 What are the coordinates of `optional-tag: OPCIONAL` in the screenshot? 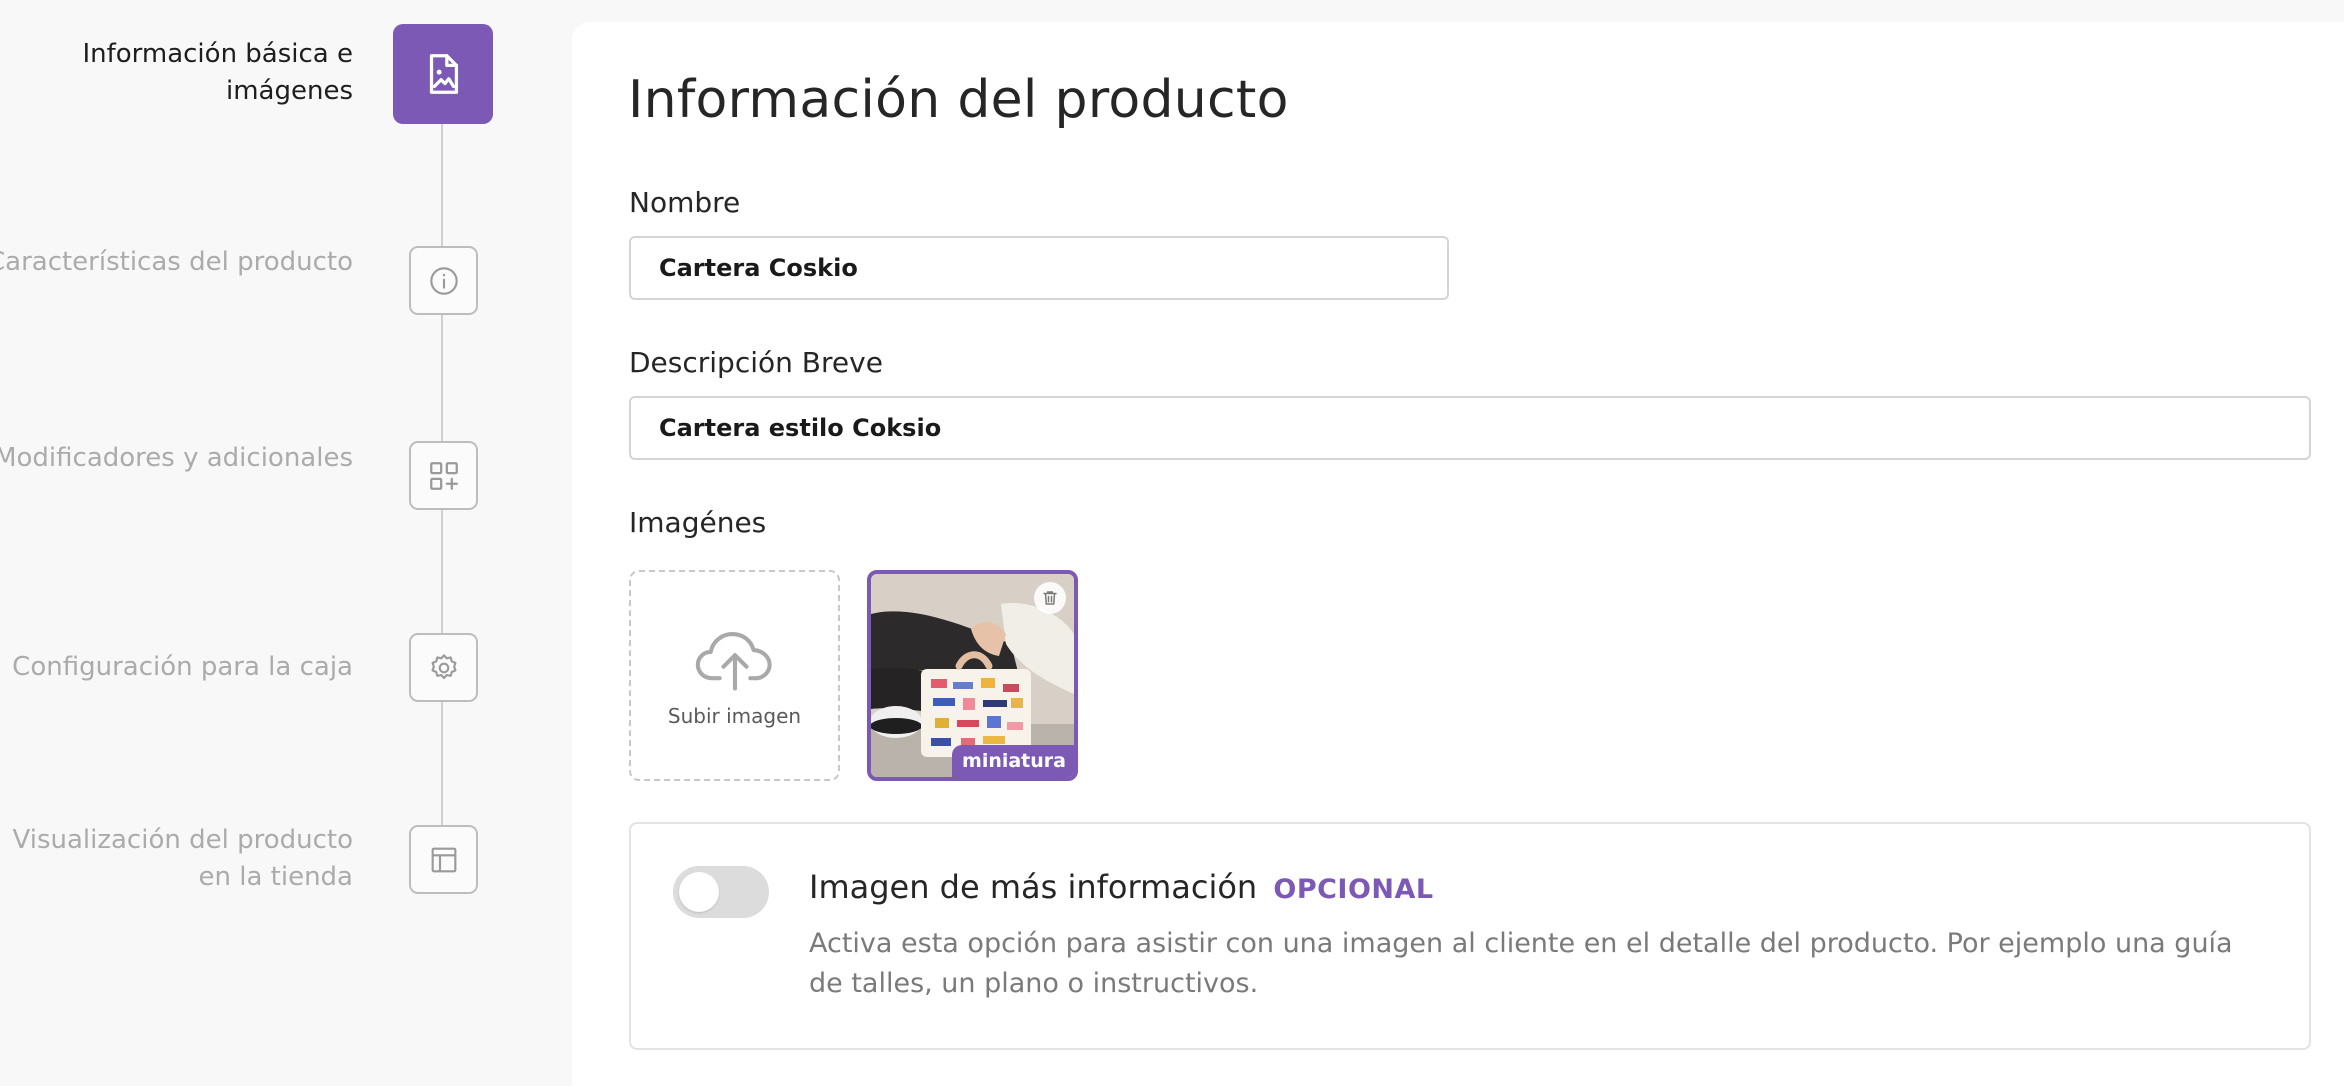 It's located at (1353, 889).